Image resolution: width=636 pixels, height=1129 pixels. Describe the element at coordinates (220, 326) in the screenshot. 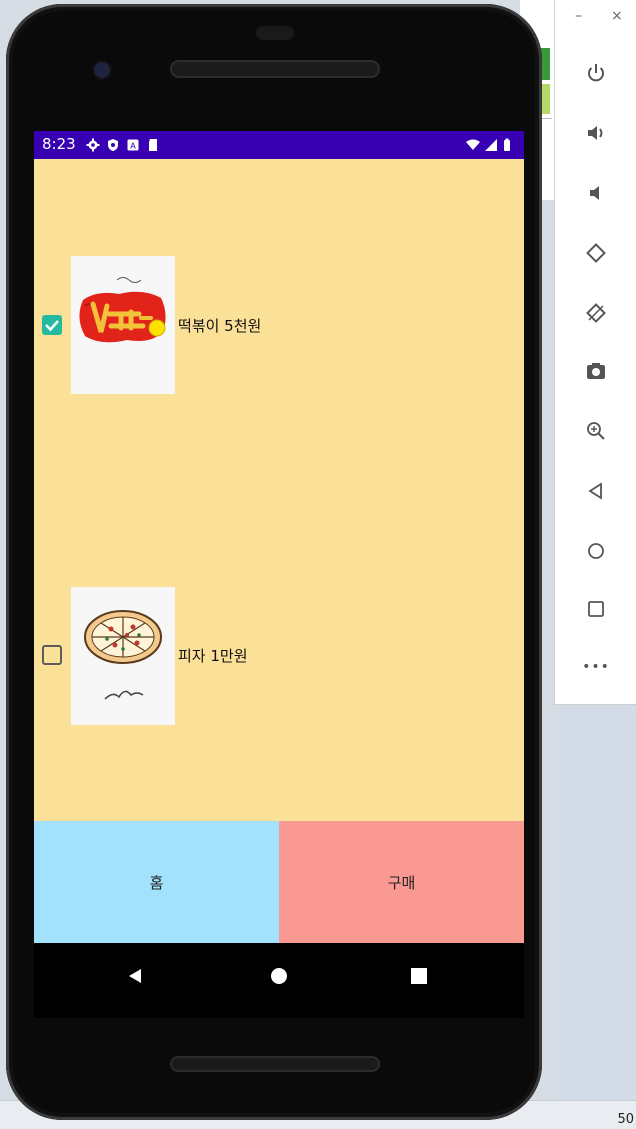

I see `item-label-tteokbokki: 떡볶이 5천원` at that location.